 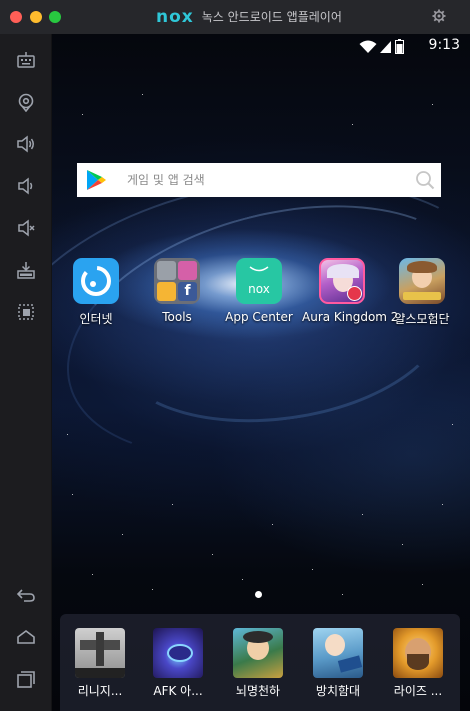 I want to click on settings-button, so click(x=439, y=16).